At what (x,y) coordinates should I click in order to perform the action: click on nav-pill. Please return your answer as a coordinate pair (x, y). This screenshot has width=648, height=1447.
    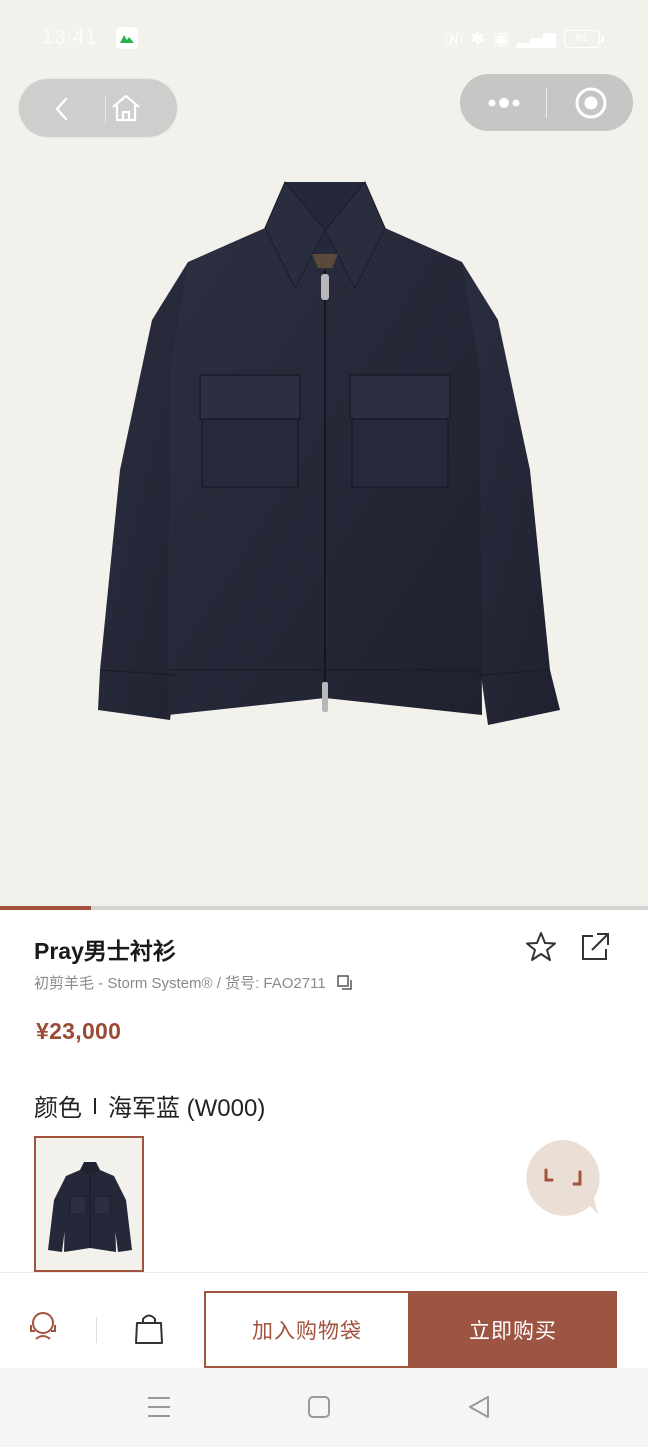
    Looking at the image, I should click on (98, 108).